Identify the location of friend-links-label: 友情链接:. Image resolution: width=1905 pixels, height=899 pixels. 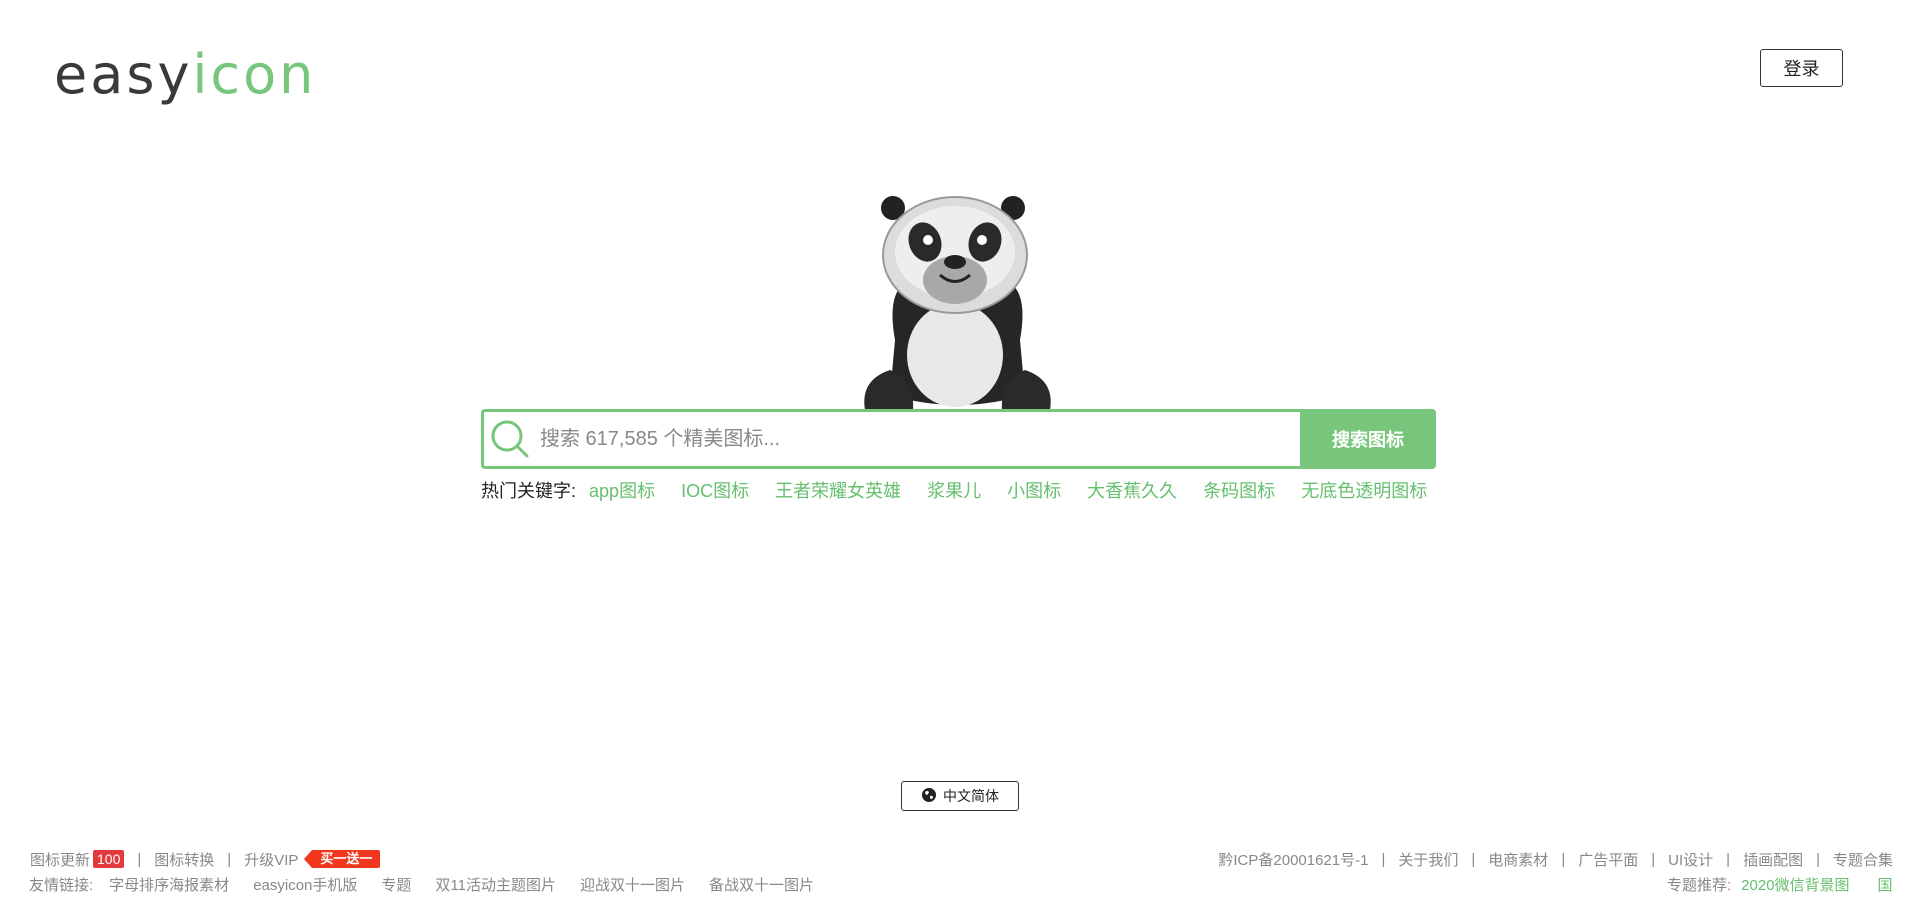
(61, 885).